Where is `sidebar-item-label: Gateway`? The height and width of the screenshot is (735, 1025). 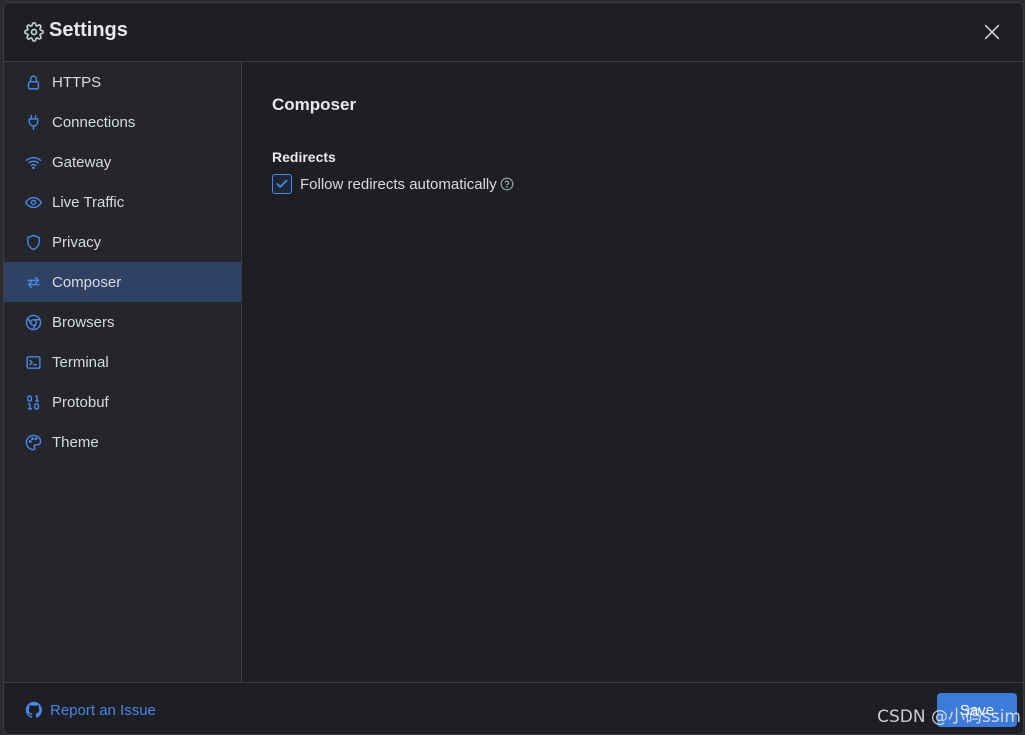 sidebar-item-label: Gateway is located at coordinates (82, 162).